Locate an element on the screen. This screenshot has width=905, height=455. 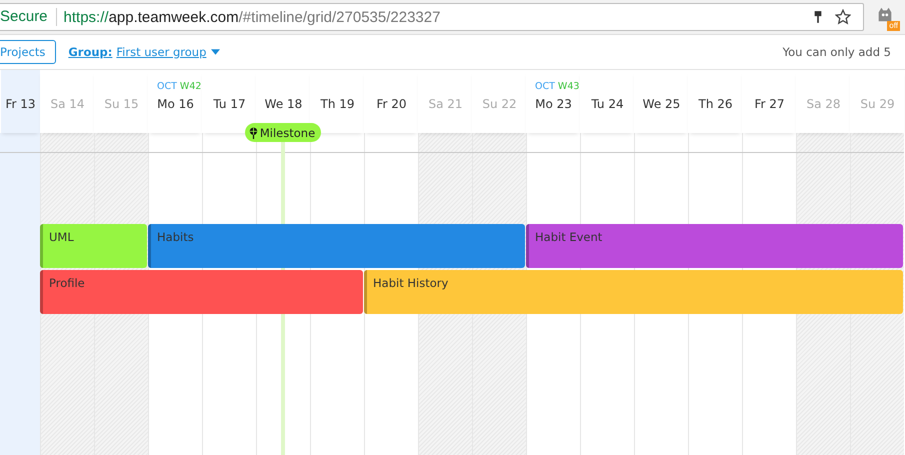
day-label: Fr 20 is located at coordinates (391, 104).